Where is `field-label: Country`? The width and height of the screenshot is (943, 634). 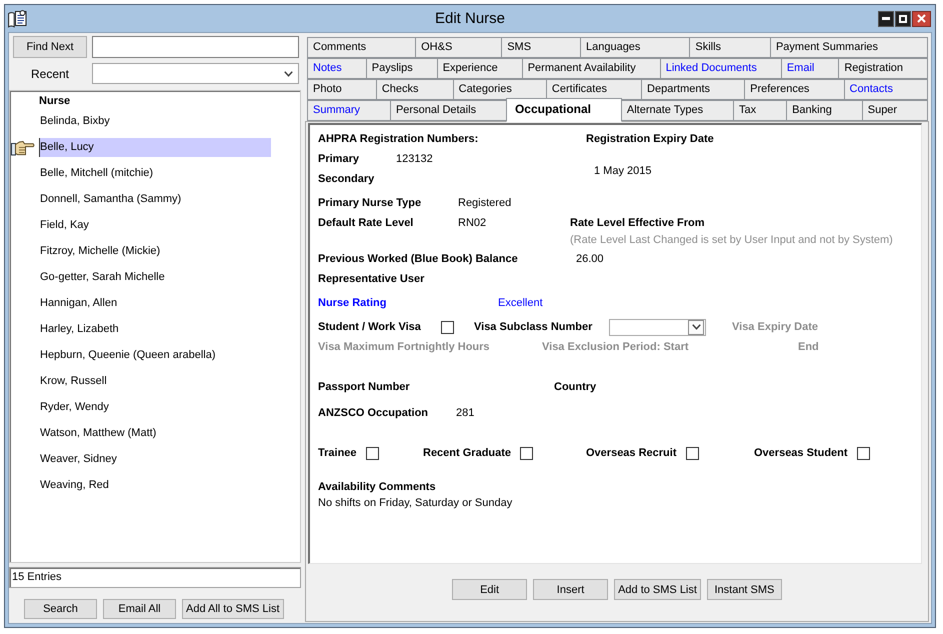 field-label: Country is located at coordinates (575, 387).